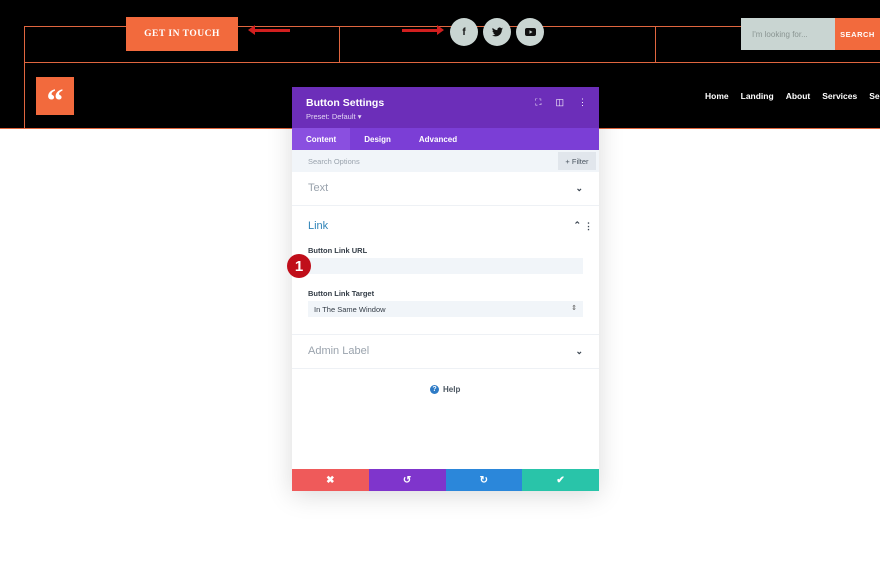 This screenshot has width=880, height=570. What do you see at coordinates (182, 34) in the screenshot?
I see `get-in-touch-button: GET IN TOUCH` at bounding box center [182, 34].